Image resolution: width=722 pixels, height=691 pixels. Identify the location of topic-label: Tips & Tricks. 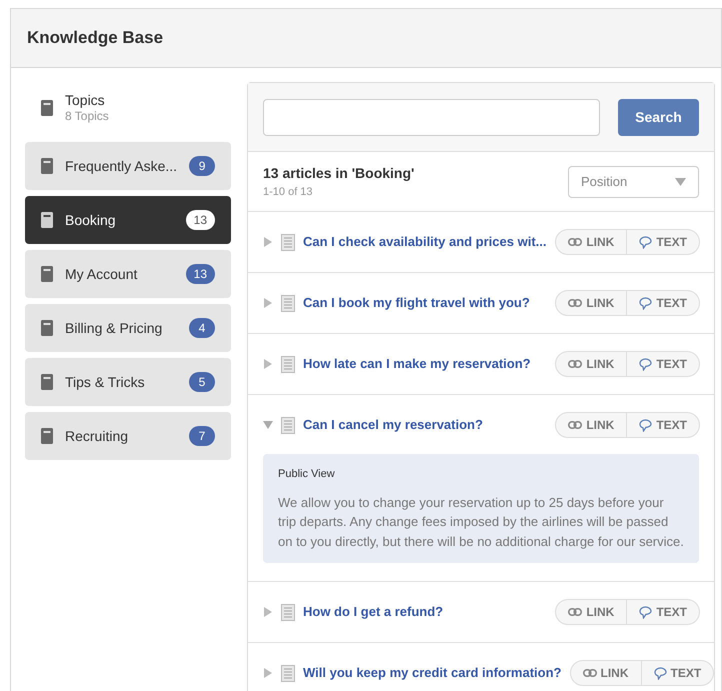
(105, 382).